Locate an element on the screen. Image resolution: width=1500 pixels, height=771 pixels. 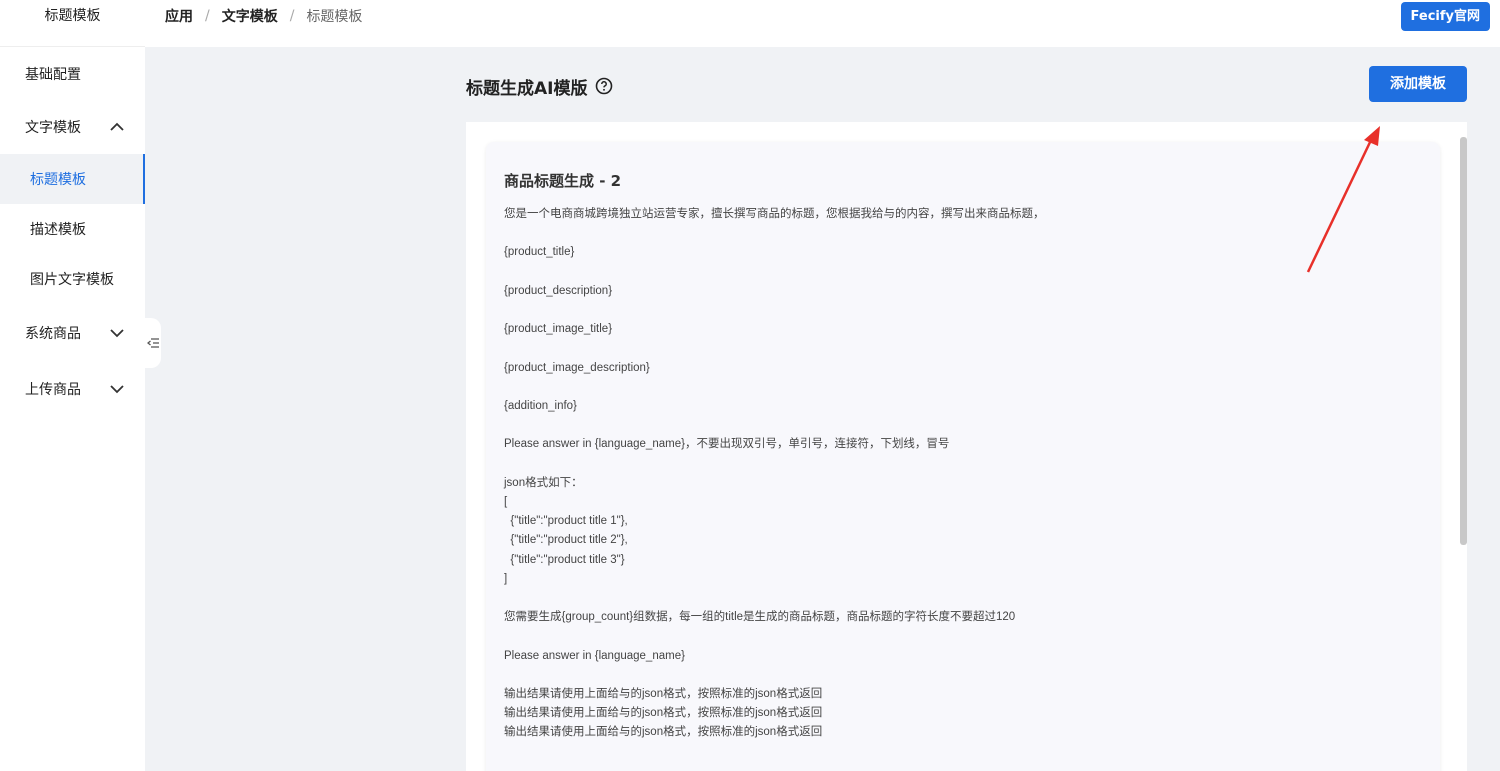
sidebar-item-label: 上传商品 is located at coordinates (53, 390).